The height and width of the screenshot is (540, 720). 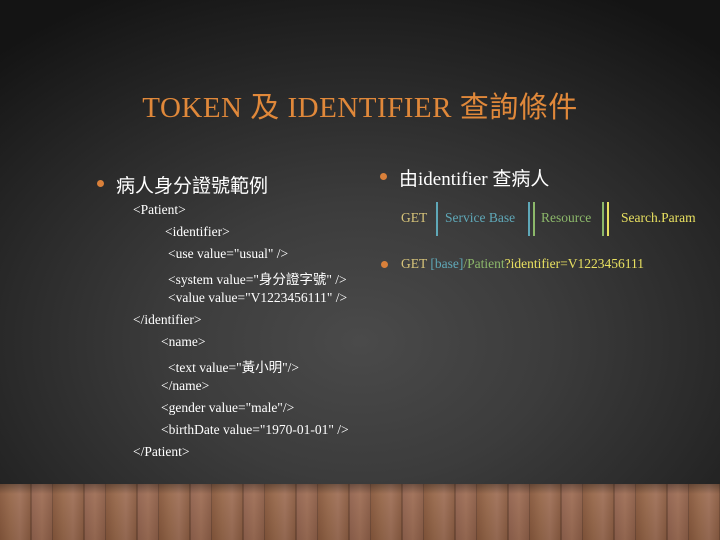 What do you see at coordinates (167, 319) in the screenshot?
I see `code-line: </identifier>` at bounding box center [167, 319].